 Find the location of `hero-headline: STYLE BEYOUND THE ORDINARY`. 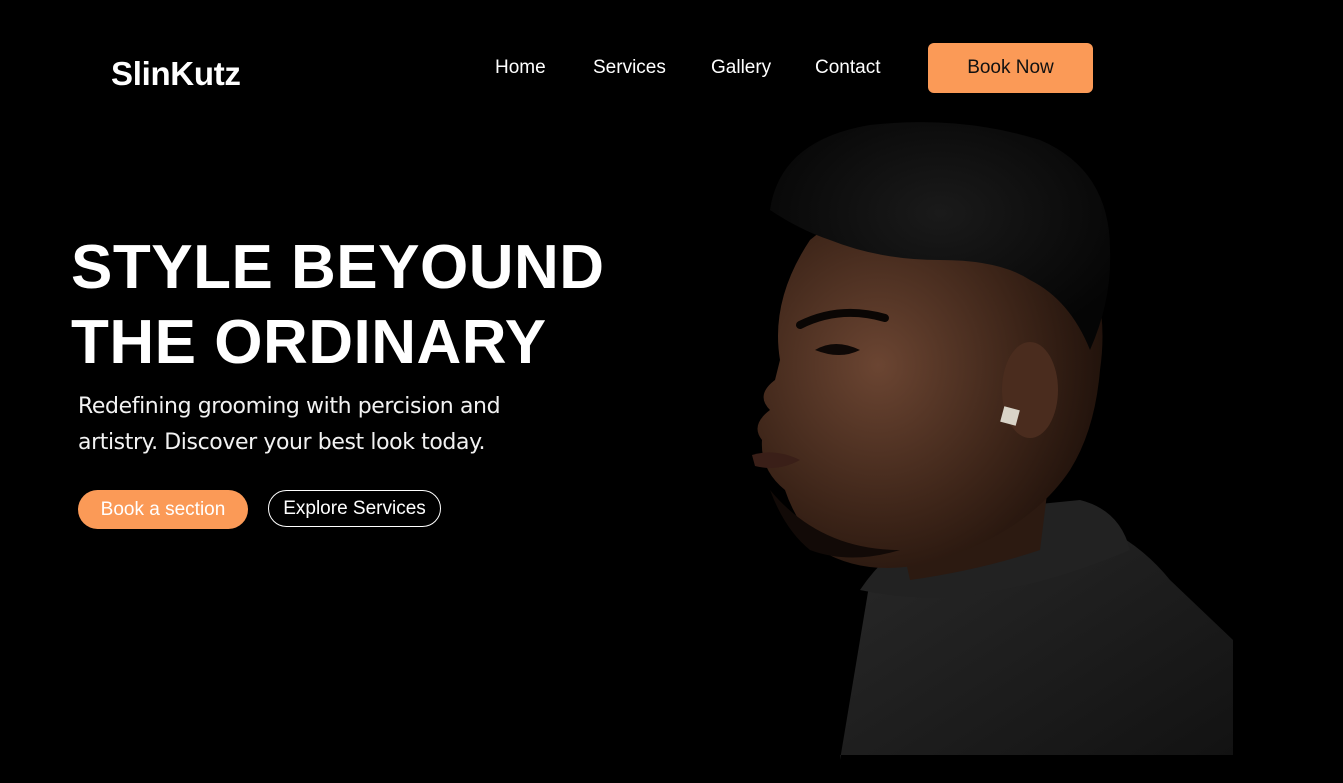

hero-headline: STYLE BEYOUND THE ORDINARY is located at coordinates (351, 305).